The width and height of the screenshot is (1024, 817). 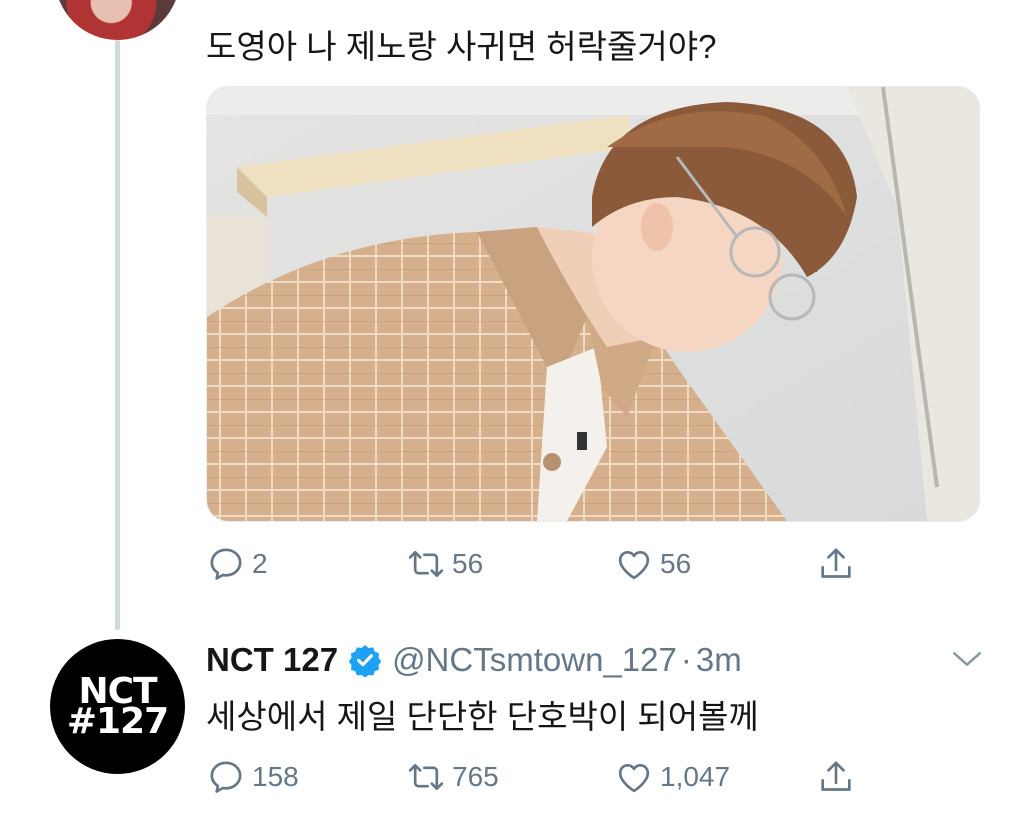 I want to click on user-handle: @NCTsmtown_127, so click(x=534, y=660).